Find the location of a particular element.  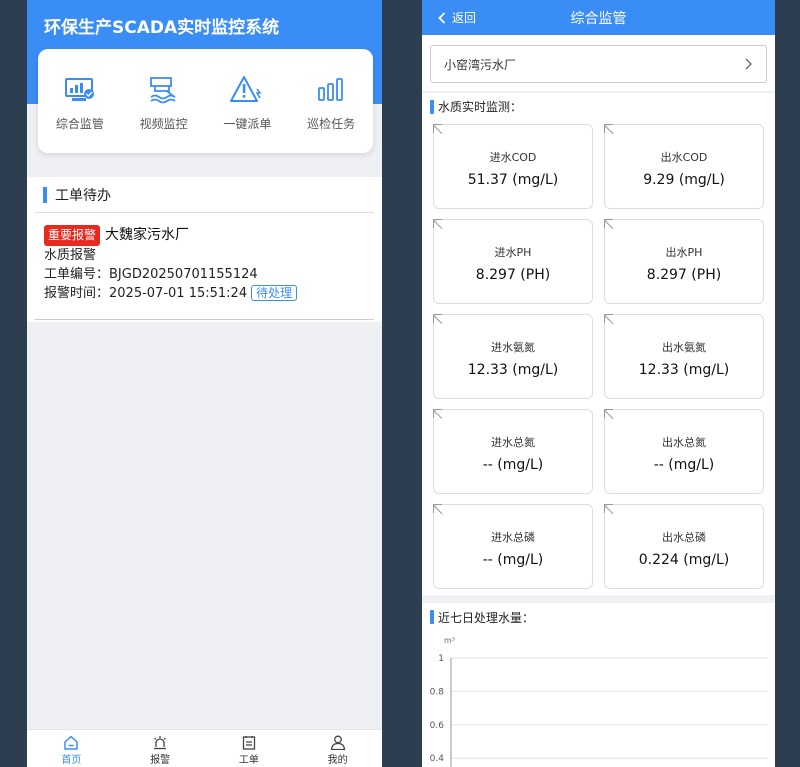

metric-tile: 进水PH 8.297 (PH) is located at coordinates (513, 261).